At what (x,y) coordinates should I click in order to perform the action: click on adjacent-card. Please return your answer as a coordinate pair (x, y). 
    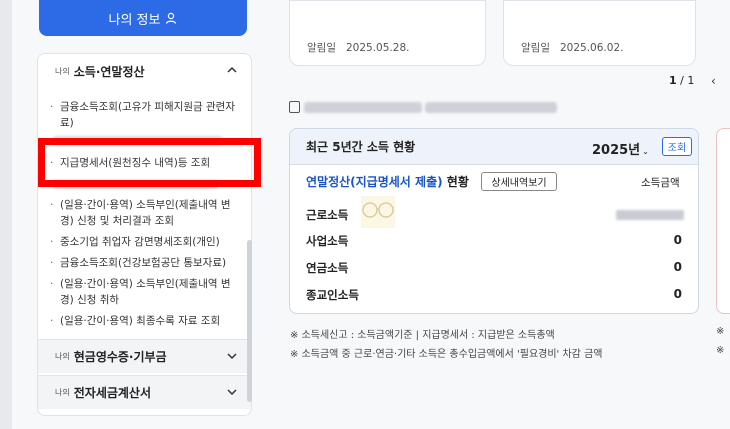
    Looking at the image, I should click on (723, 221).